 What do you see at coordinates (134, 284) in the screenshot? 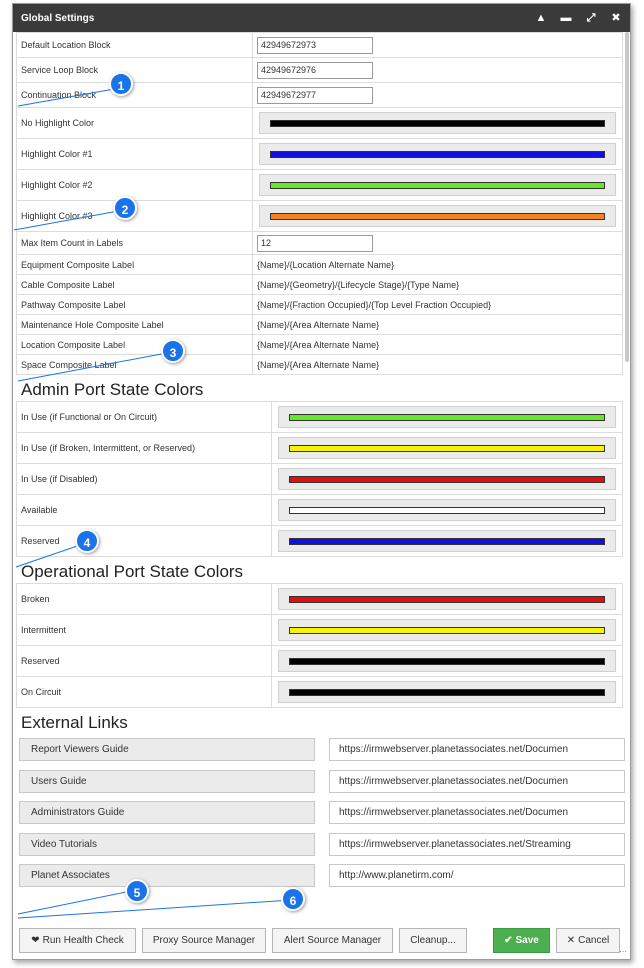
I see `setting-label: Cable Composite Label` at bounding box center [134, 284].